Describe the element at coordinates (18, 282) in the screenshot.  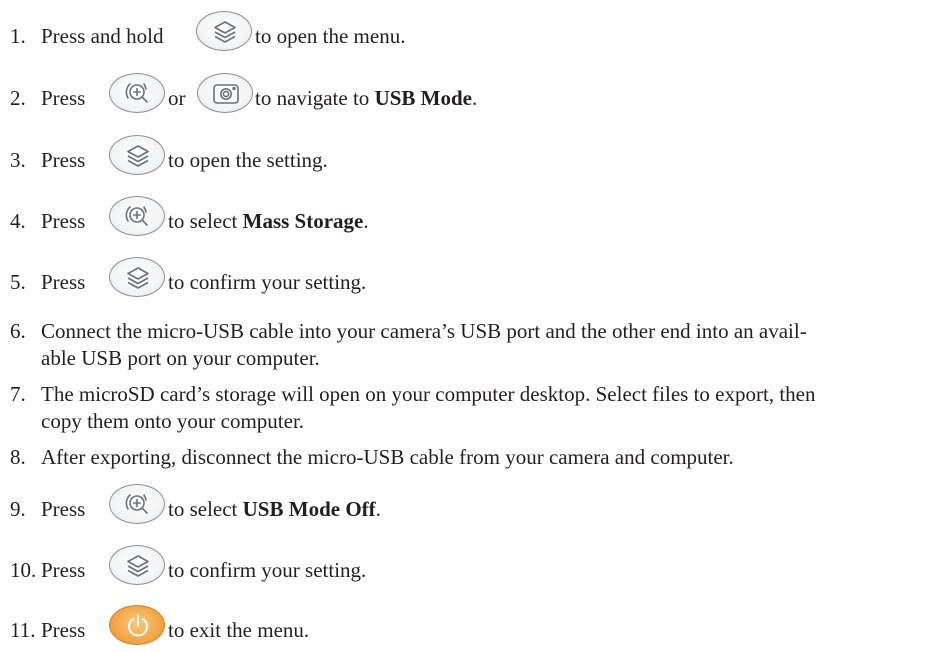
I see `step-number: 5.` at that location.